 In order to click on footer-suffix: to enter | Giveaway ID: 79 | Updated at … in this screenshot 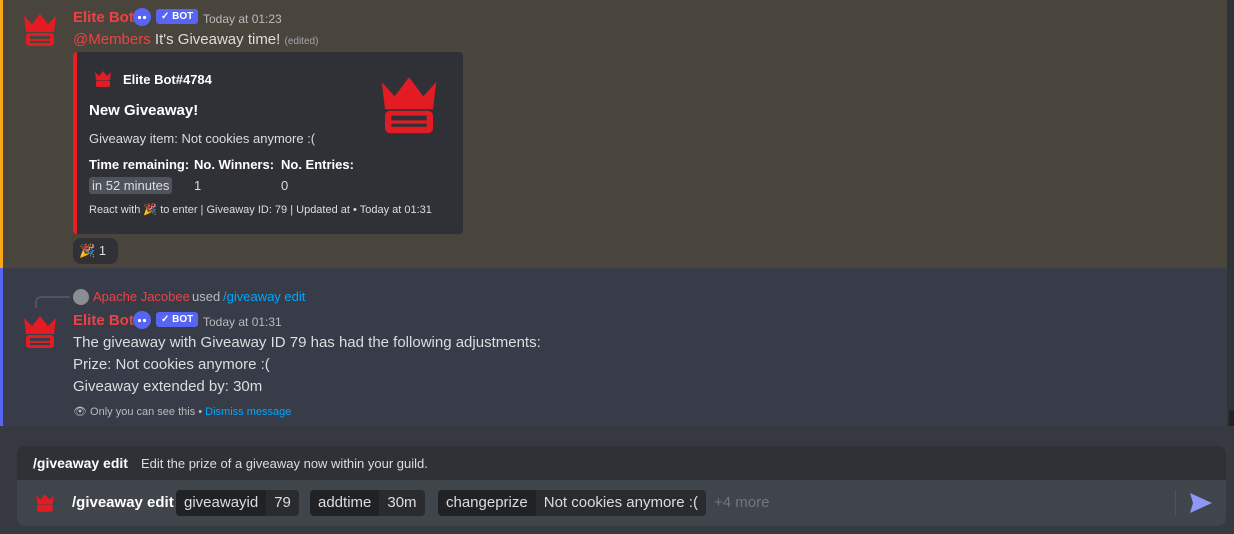, I will do `click(296, 210)`.